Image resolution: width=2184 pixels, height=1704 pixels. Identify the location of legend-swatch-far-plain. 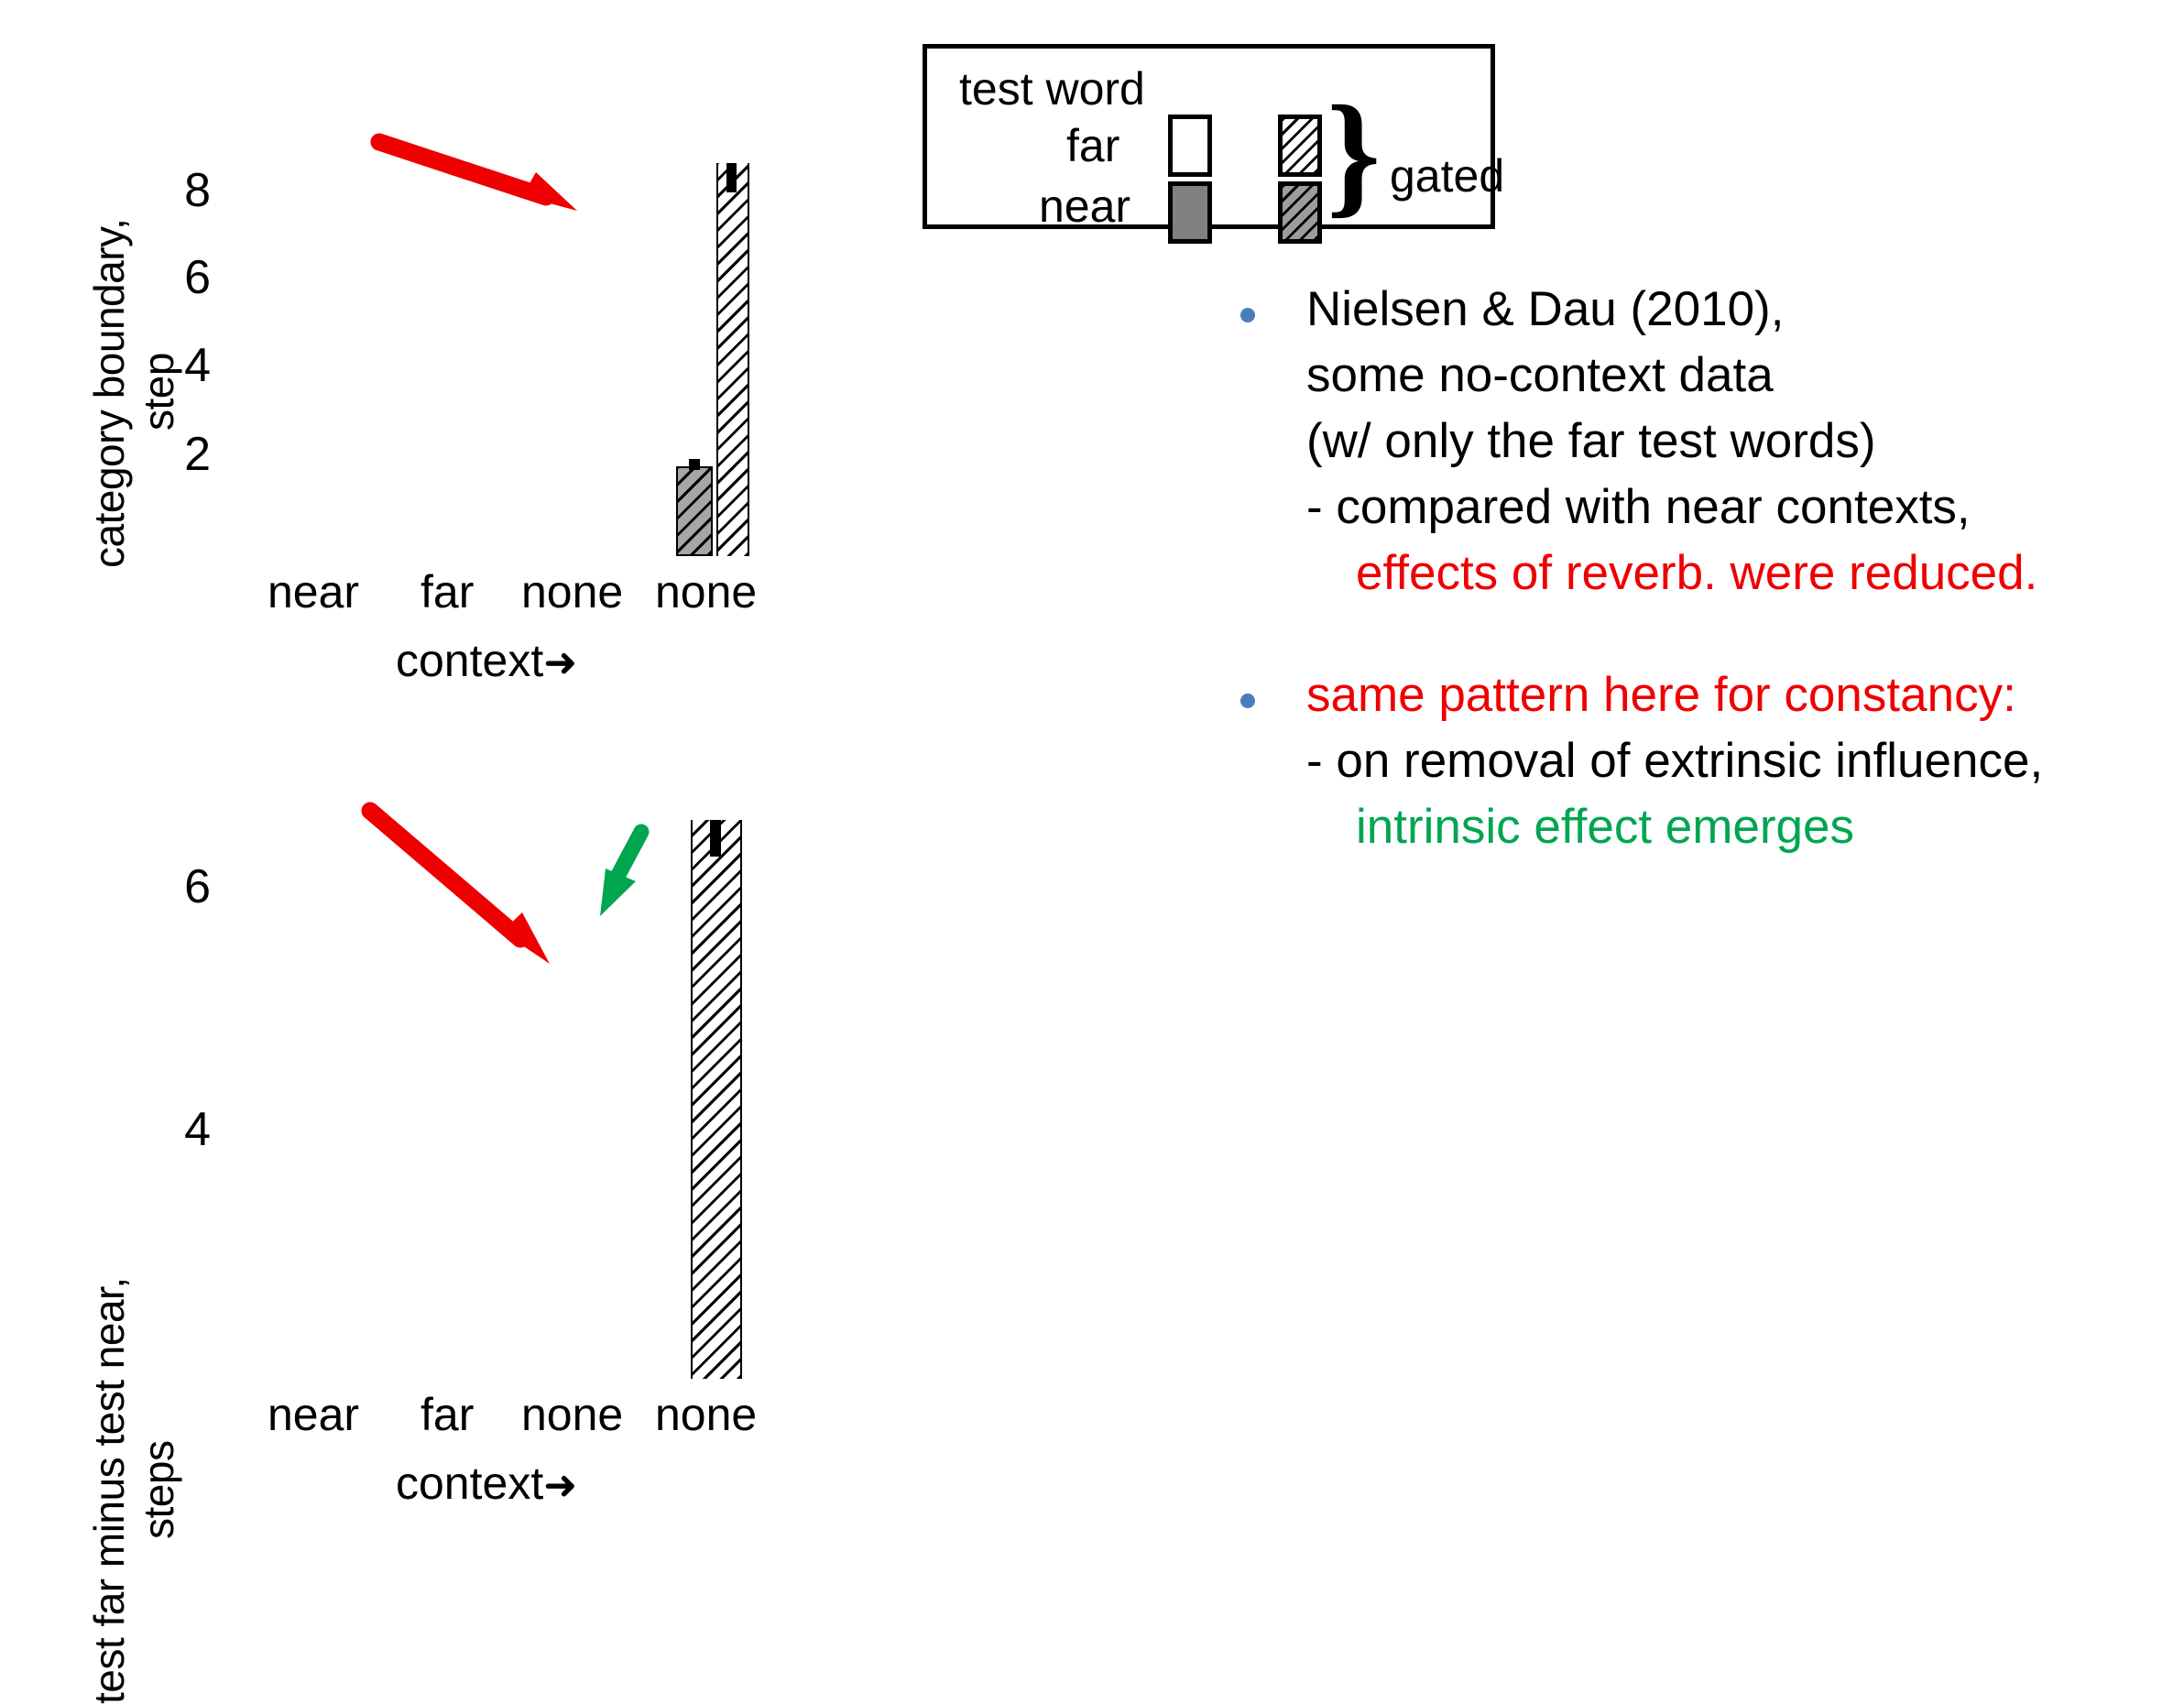
(1190, 146).